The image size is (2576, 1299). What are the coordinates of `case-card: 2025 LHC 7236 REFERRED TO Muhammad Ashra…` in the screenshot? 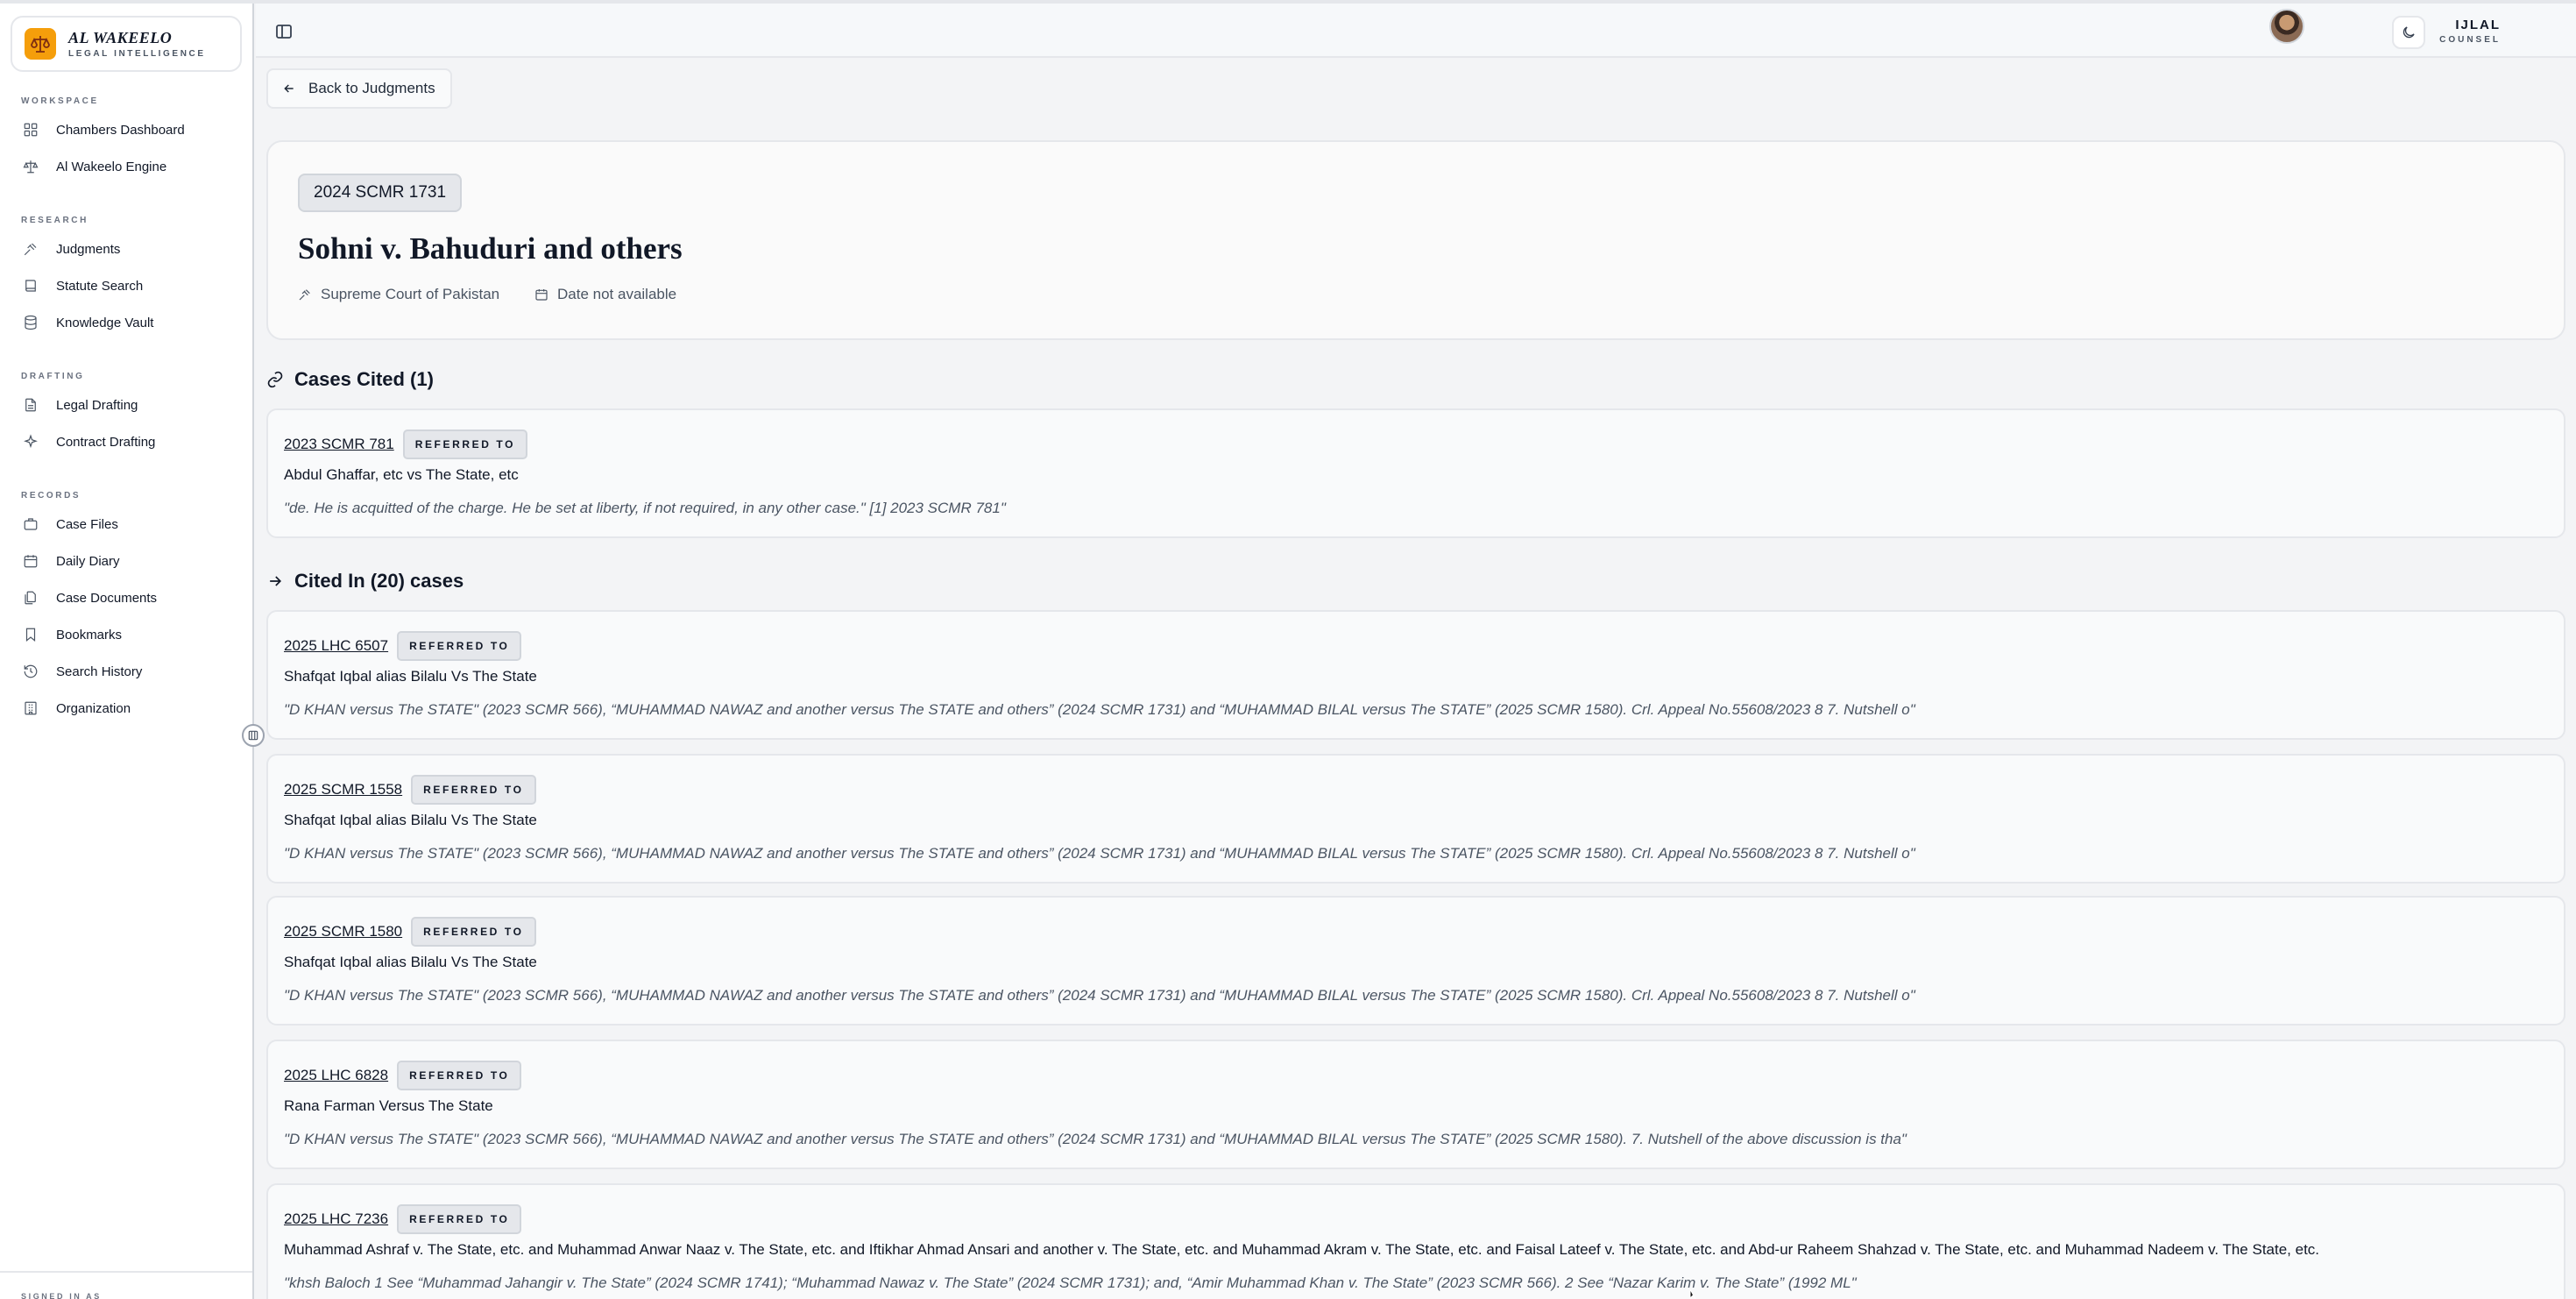 It's located at (1415, 1241).